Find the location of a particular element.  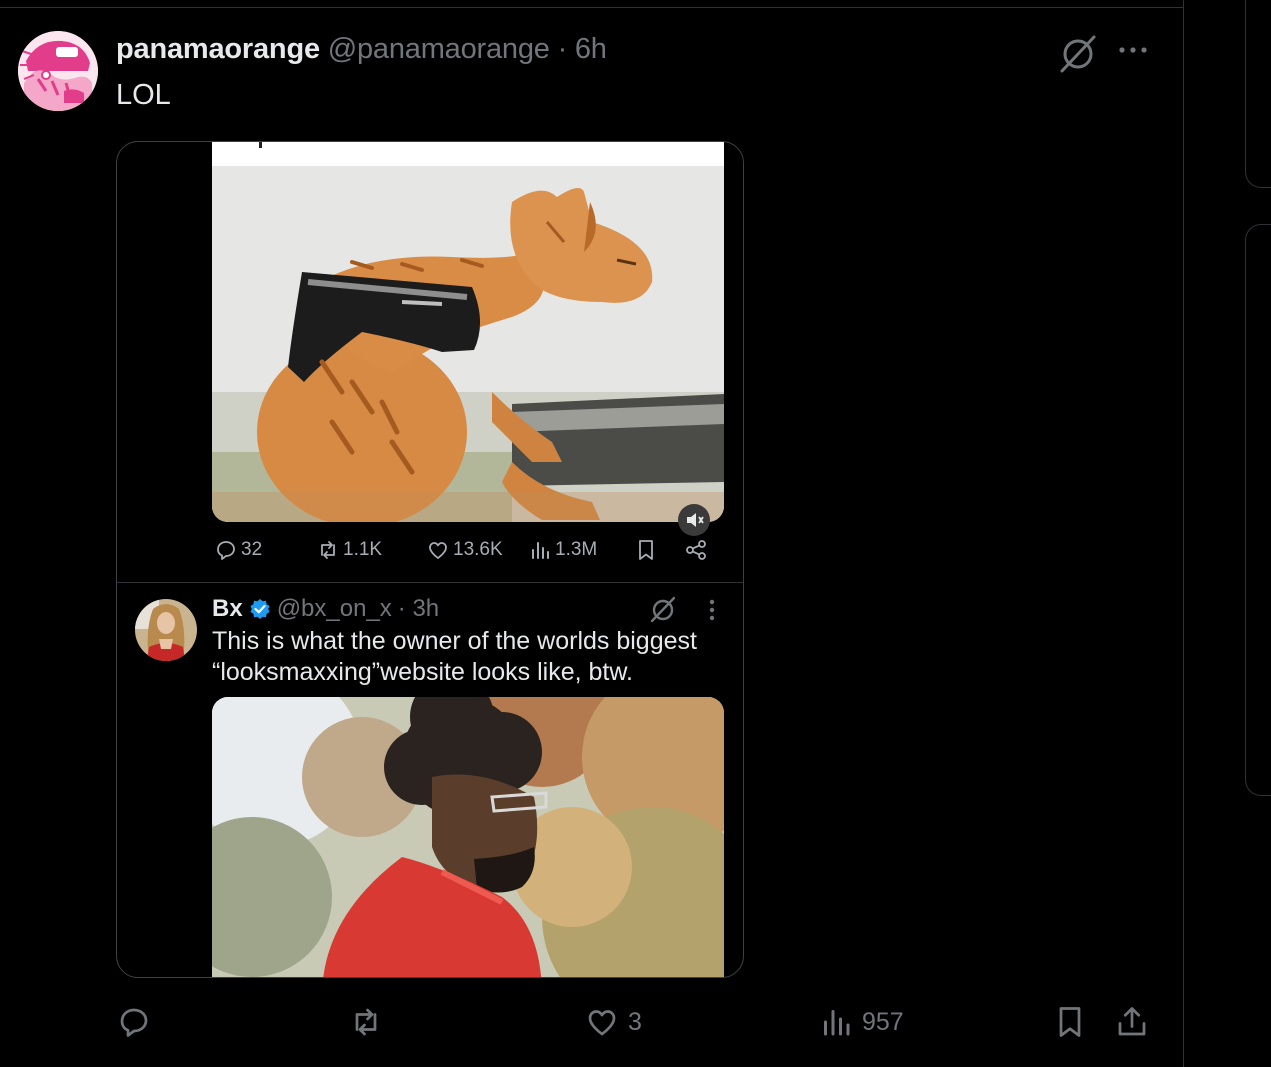

author-name: panamaorange is located at coordinates (218, 49).